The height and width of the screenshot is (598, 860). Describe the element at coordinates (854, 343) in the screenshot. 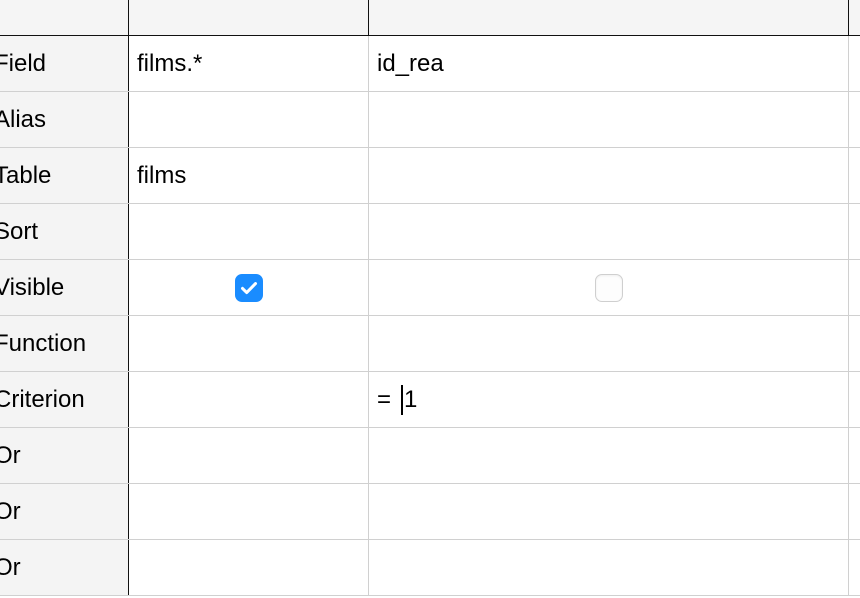

I see `cell-function-col3` at that location.